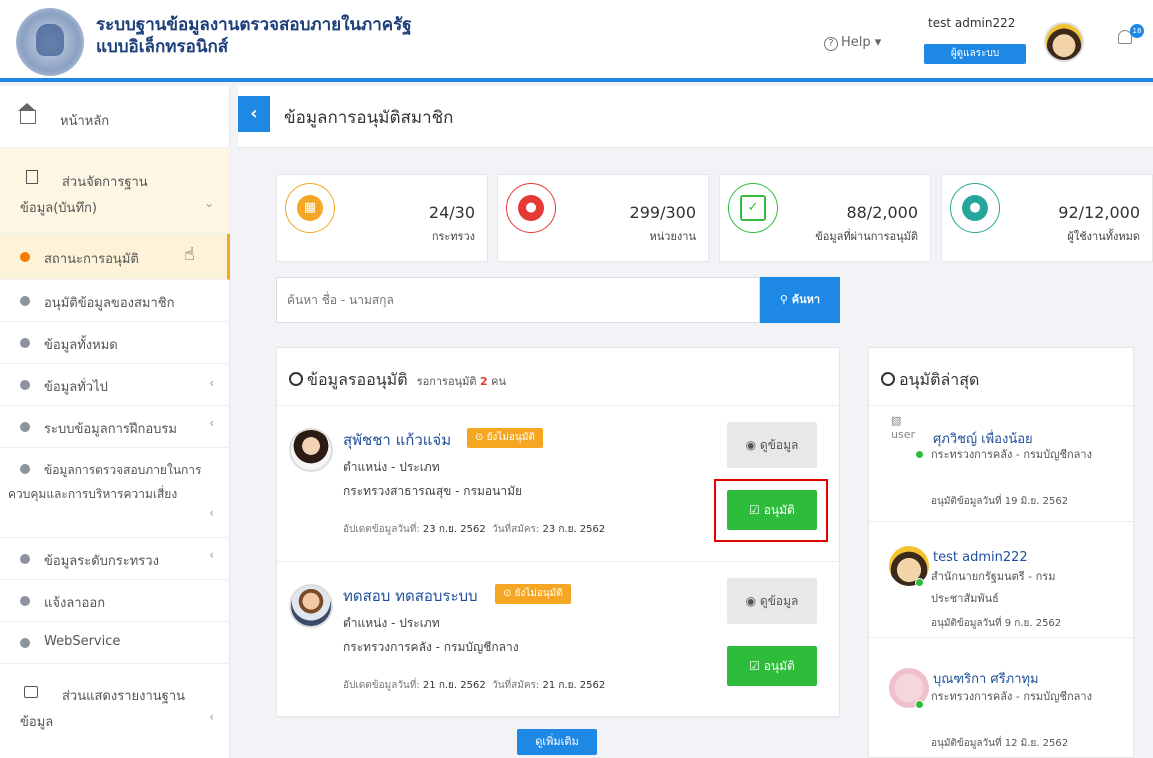 Image resolution: width=1153 pixels, height=758 pixels. What do you see at coordinates (1000, 501) in the screenshot?
I see `latest-date: อนุมัติข้อมูลวันที่ 19 มิ.ย. 2562` at bounding box center [1000, 501].